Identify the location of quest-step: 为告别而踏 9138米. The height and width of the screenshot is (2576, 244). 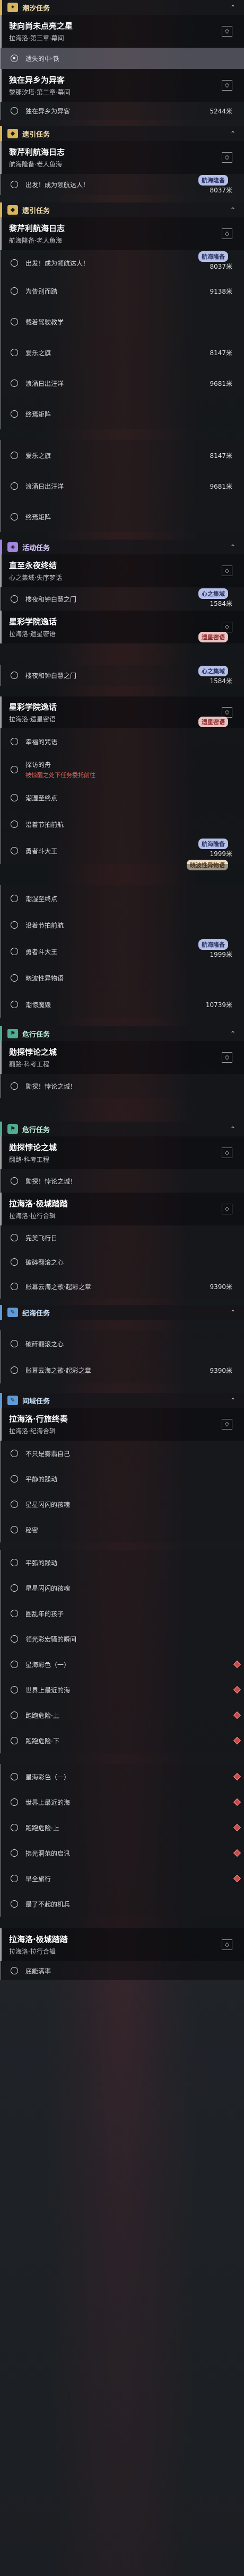
(122, 291).